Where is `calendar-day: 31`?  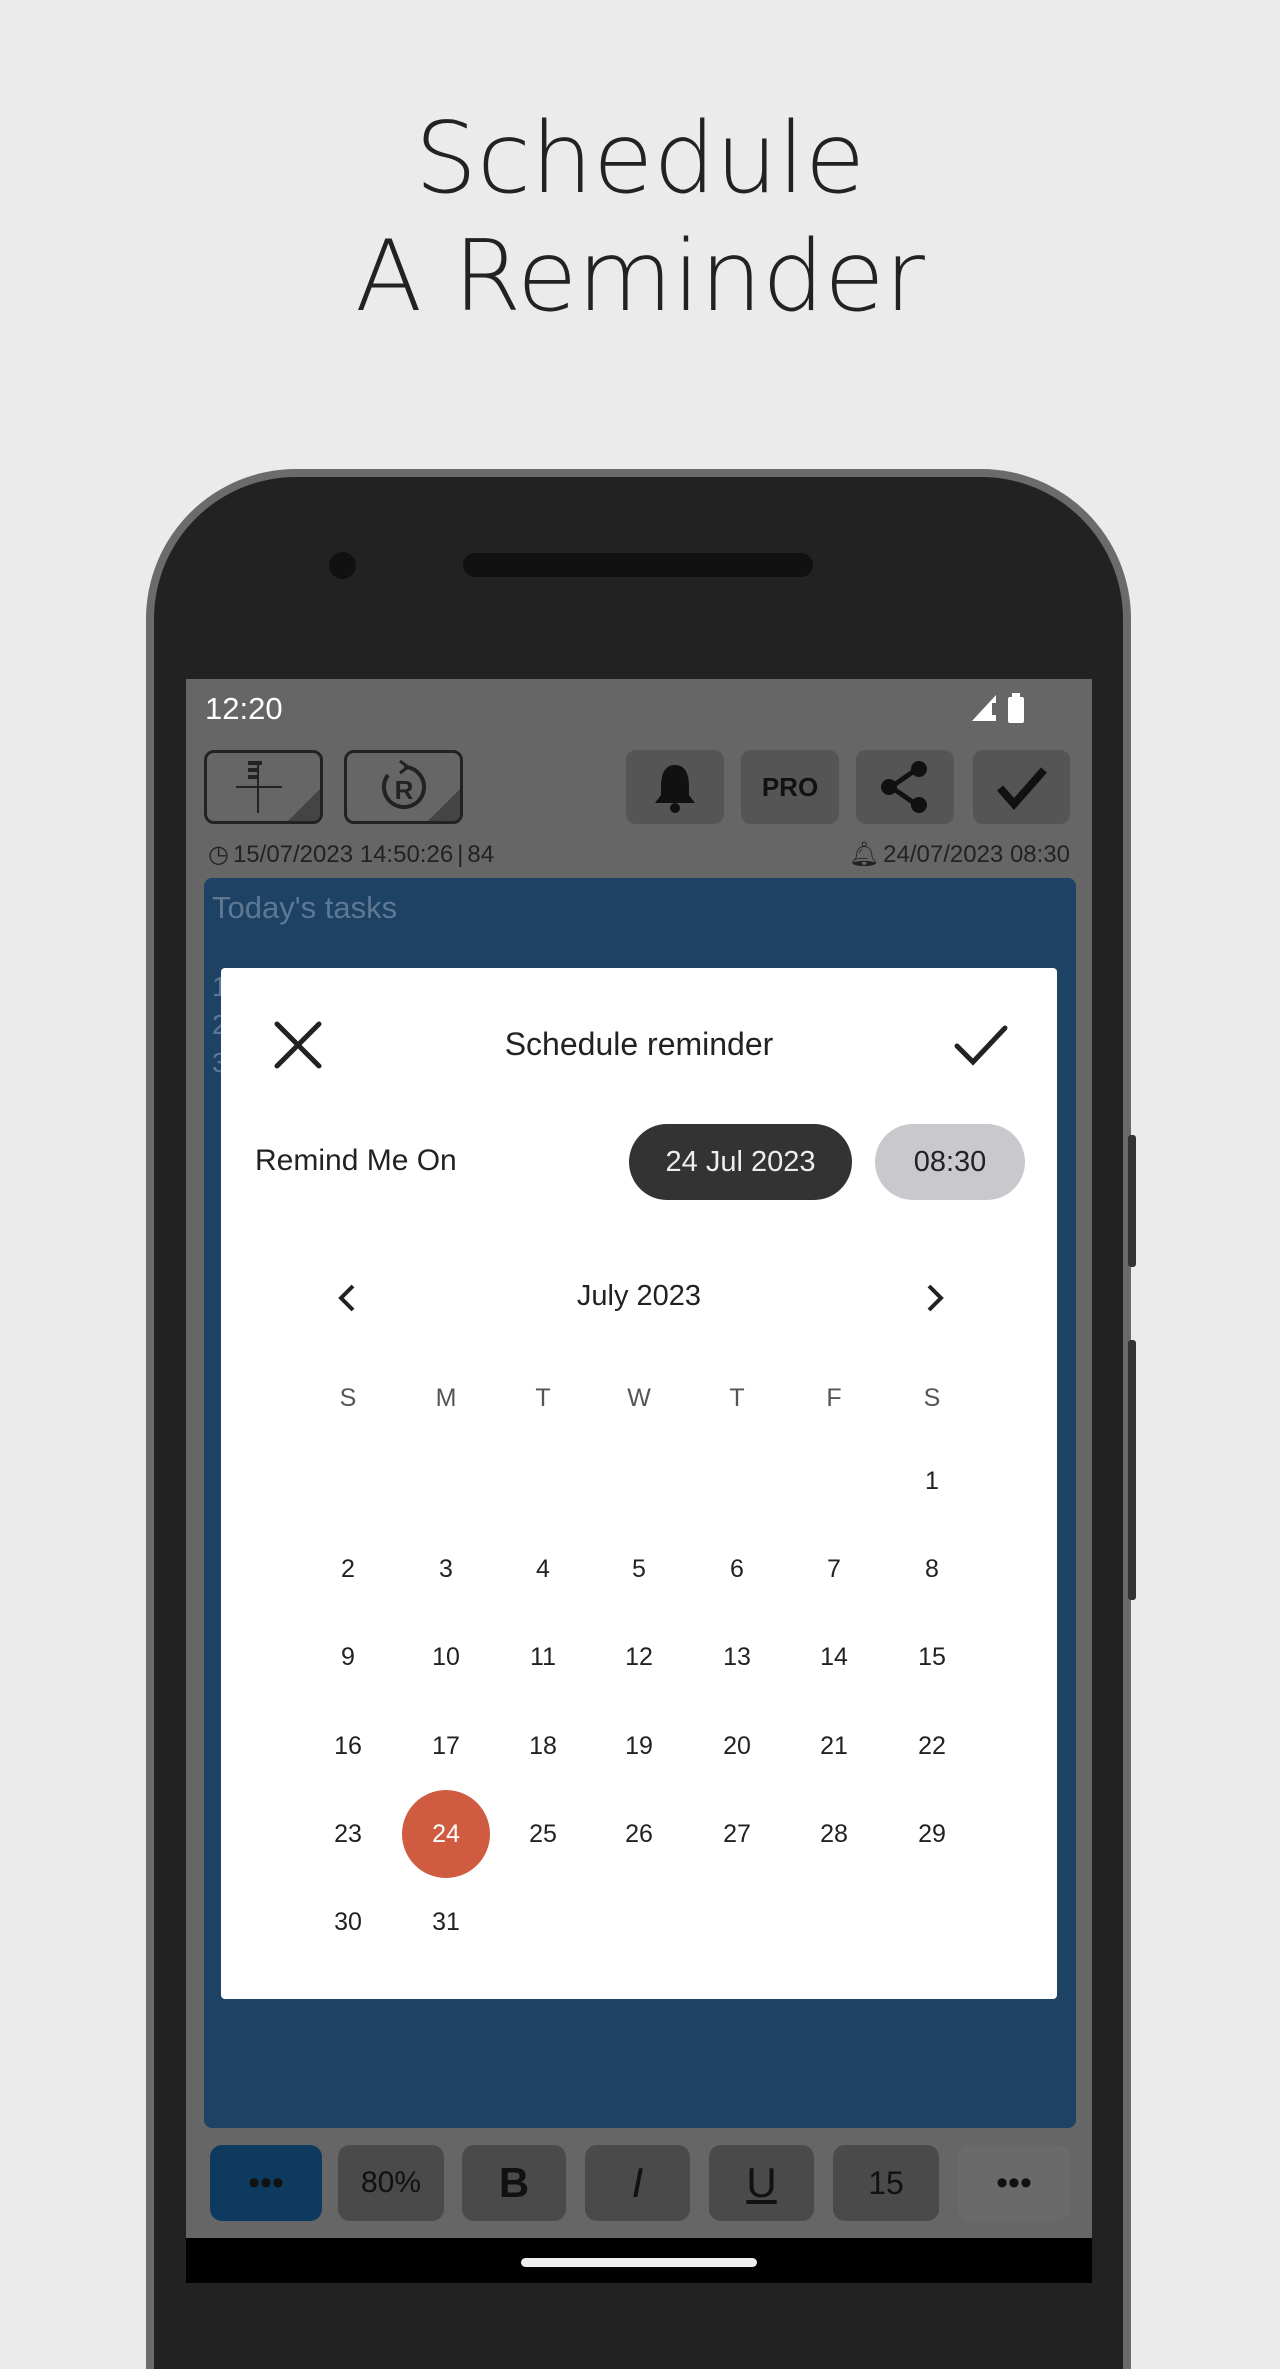 calendar-day: 31 is located at coordinates (446, 1922).